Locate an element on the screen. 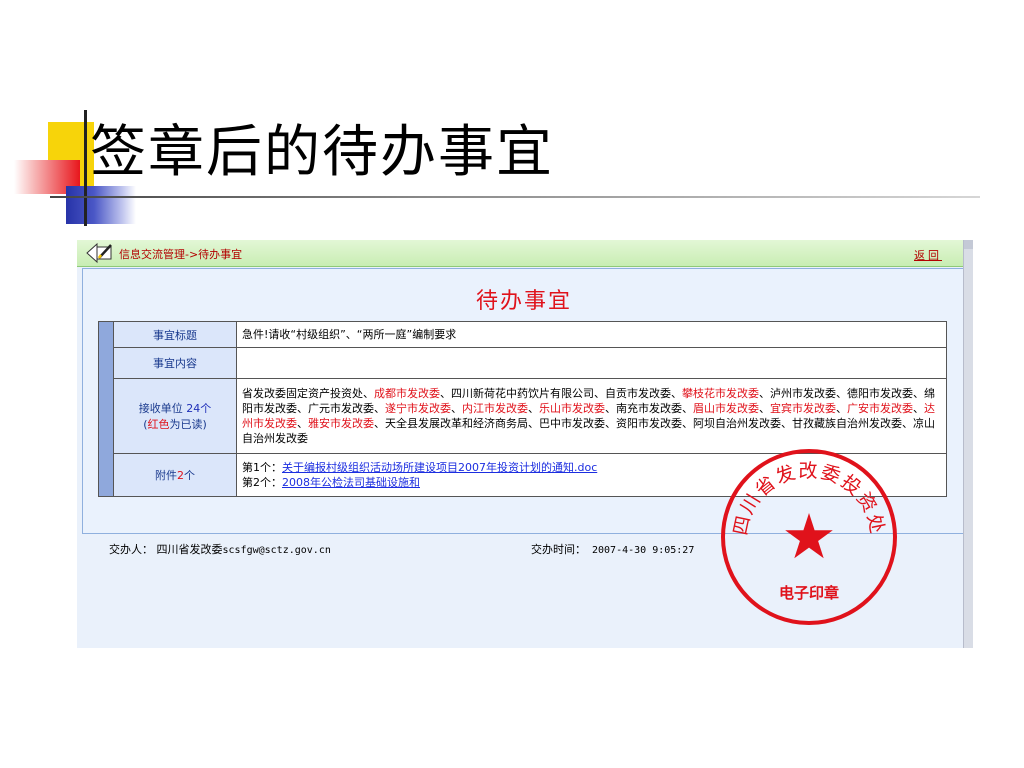 The height and width of the screenshot is (768, 1024). receiving-unit: 内江市发改委 is located at coordinates (495, 408).